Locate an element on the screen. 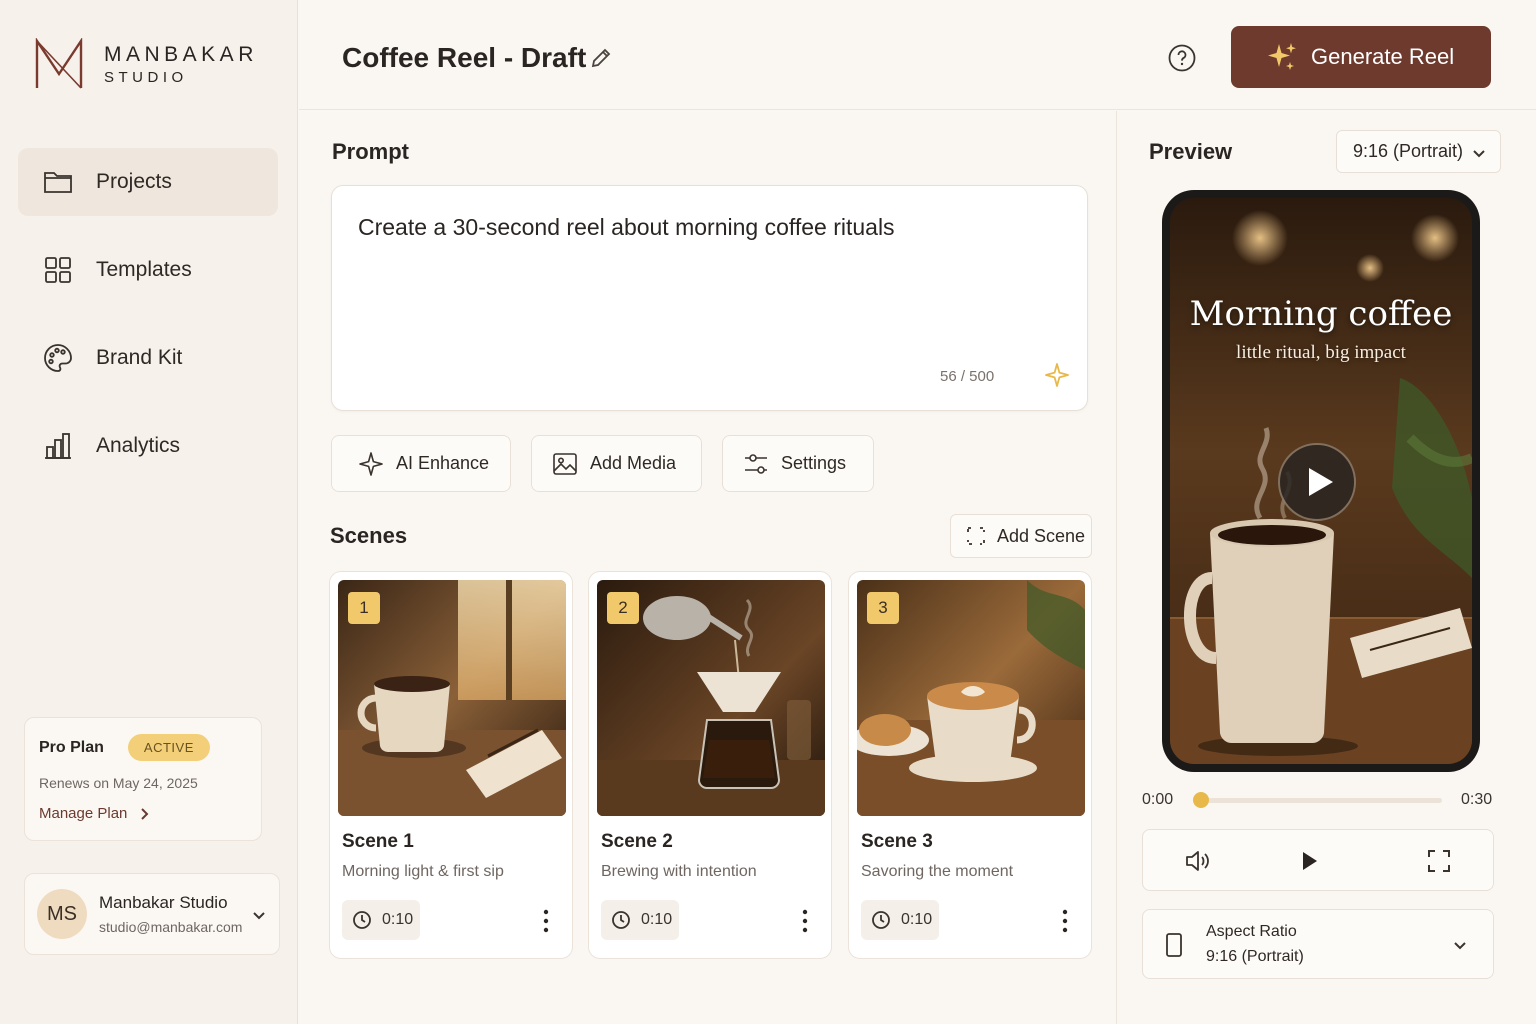 This screenshot has height=1024, width=1536. grid-icon is located at coordinates (58, 270).